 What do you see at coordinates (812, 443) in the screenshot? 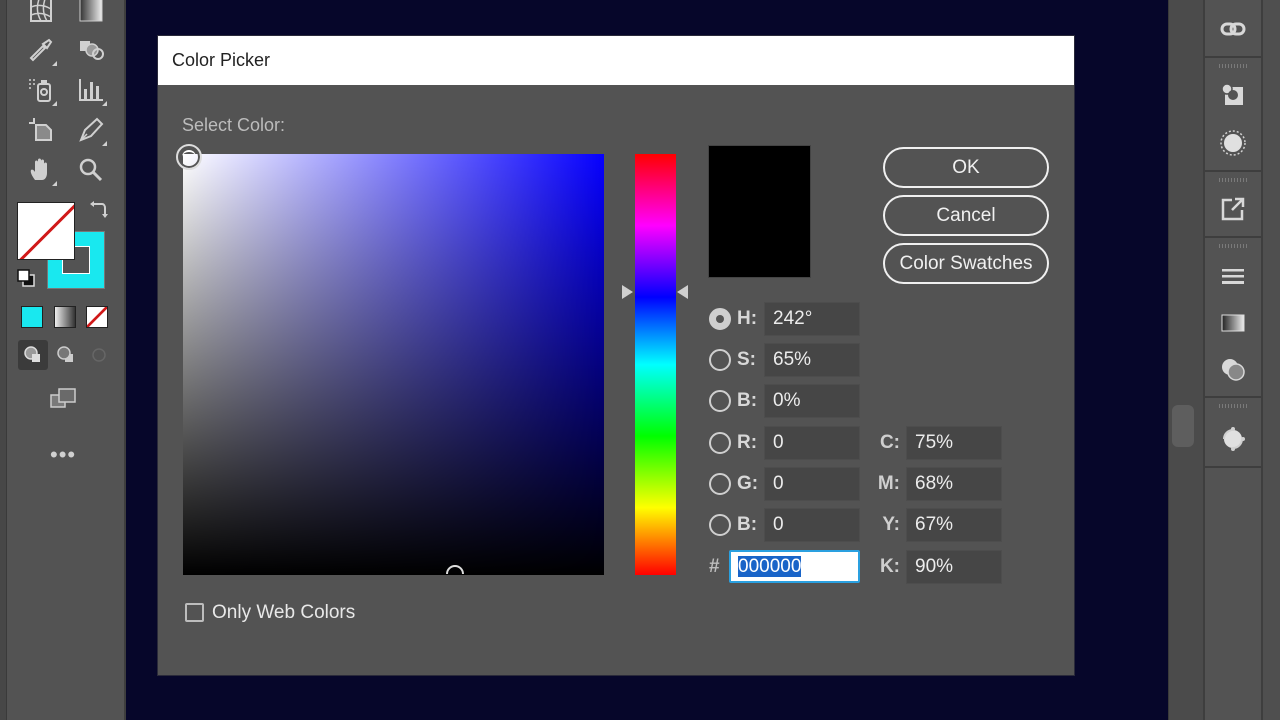
I see `red-input: 0` at bounding box center [812, 443].